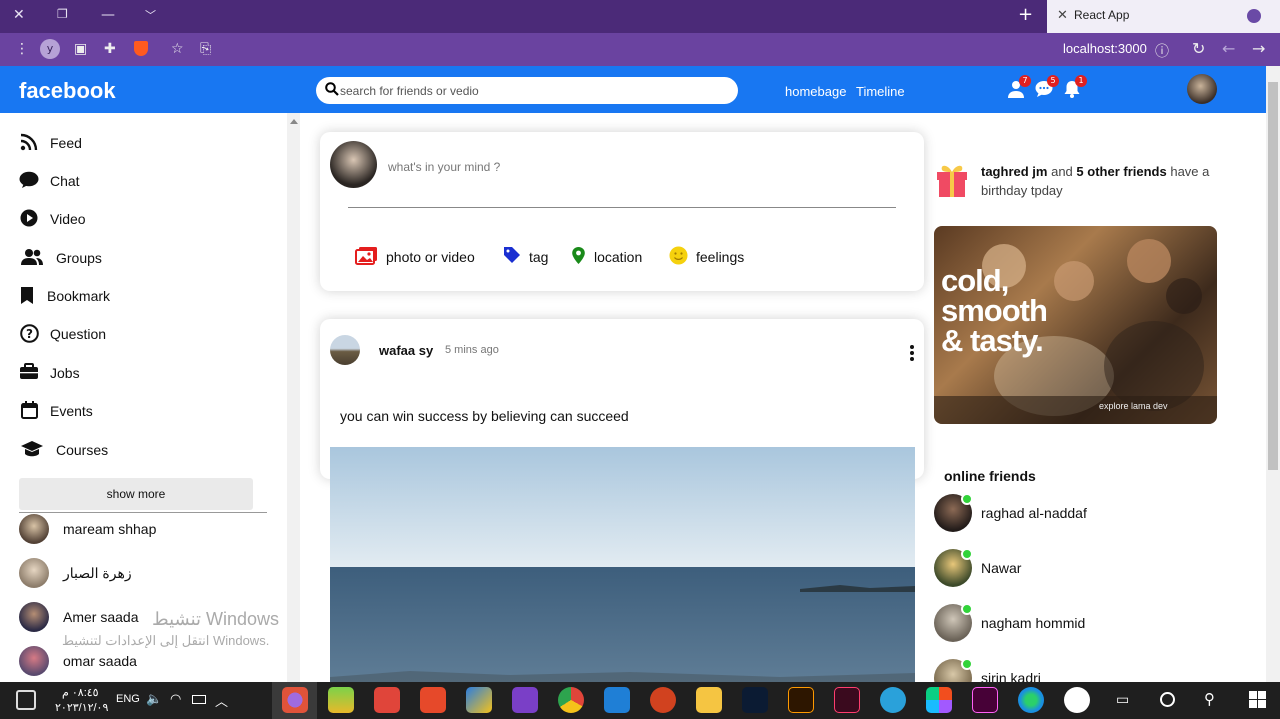  I want to click on share-icon: ⎘, so click(205, 49).